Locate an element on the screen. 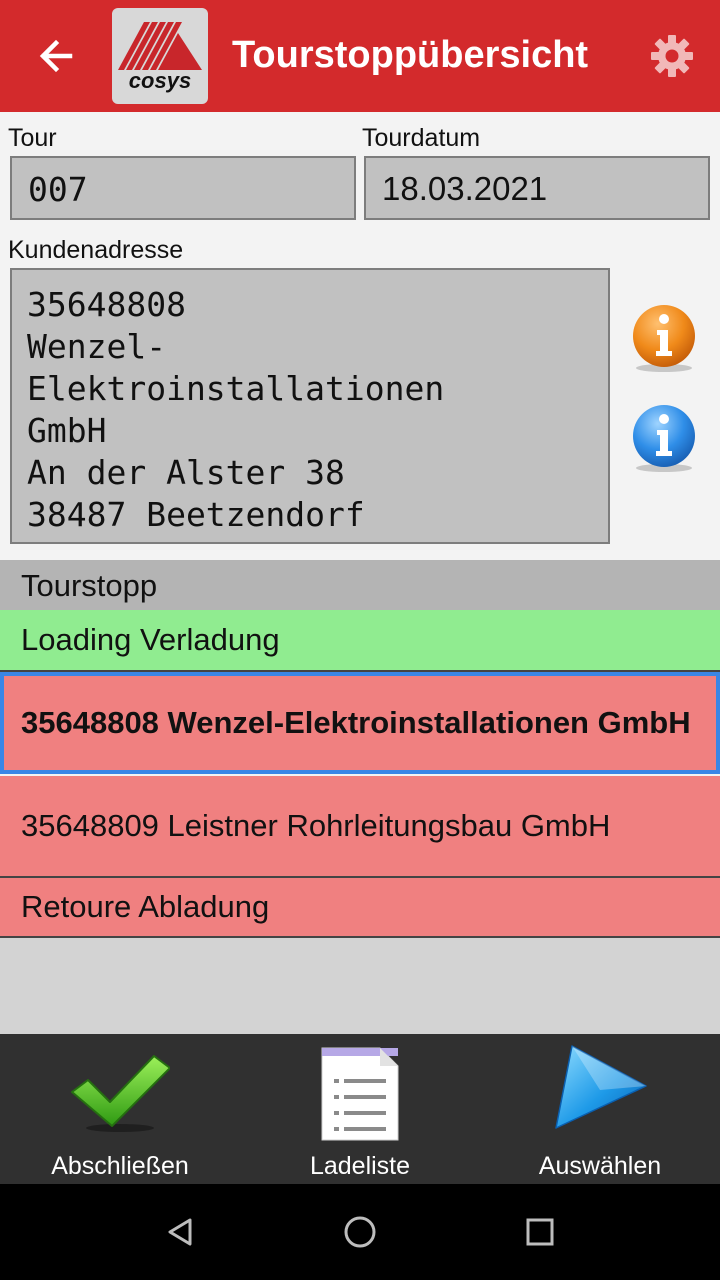  tour-date-field: 18.03.2021 is located at coordinates (537, 188).